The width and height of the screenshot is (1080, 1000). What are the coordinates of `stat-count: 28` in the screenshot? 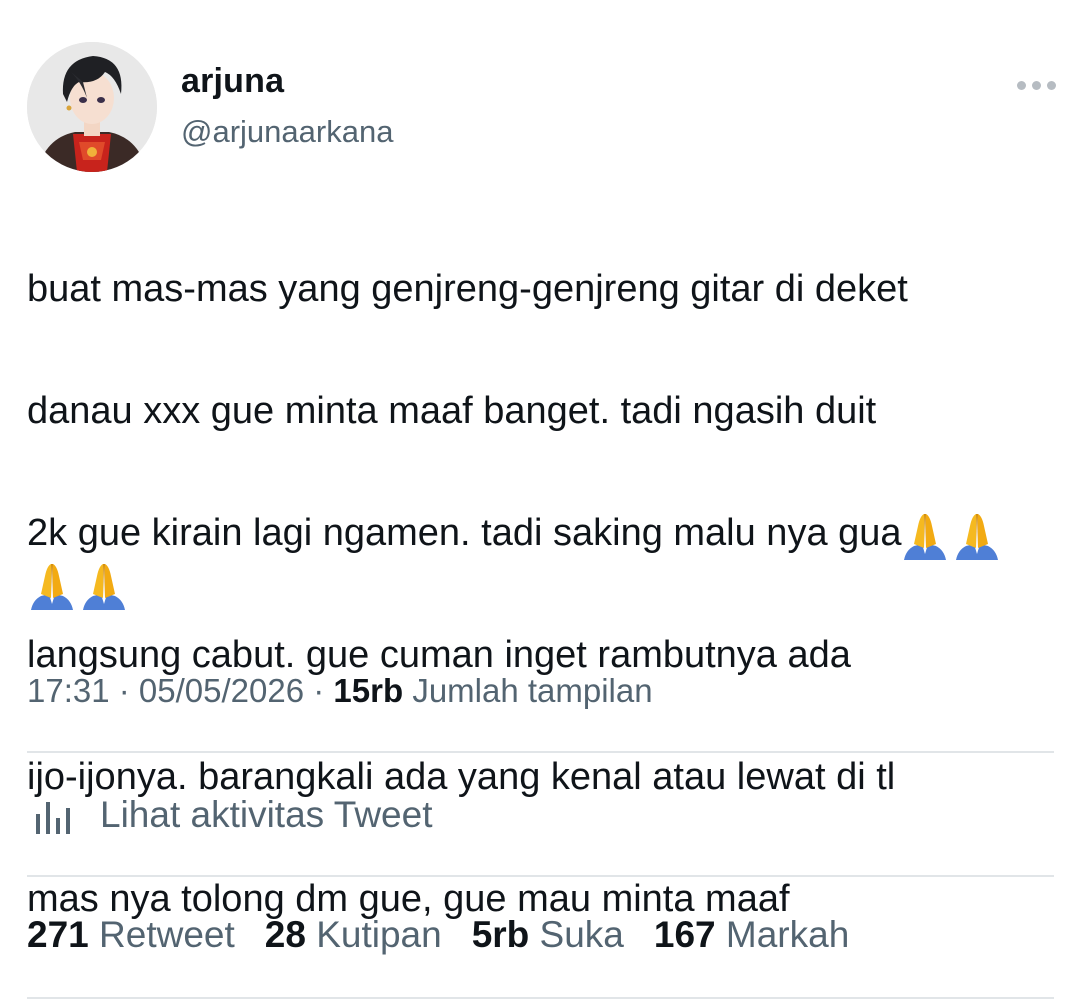 It's located at (285, 934).